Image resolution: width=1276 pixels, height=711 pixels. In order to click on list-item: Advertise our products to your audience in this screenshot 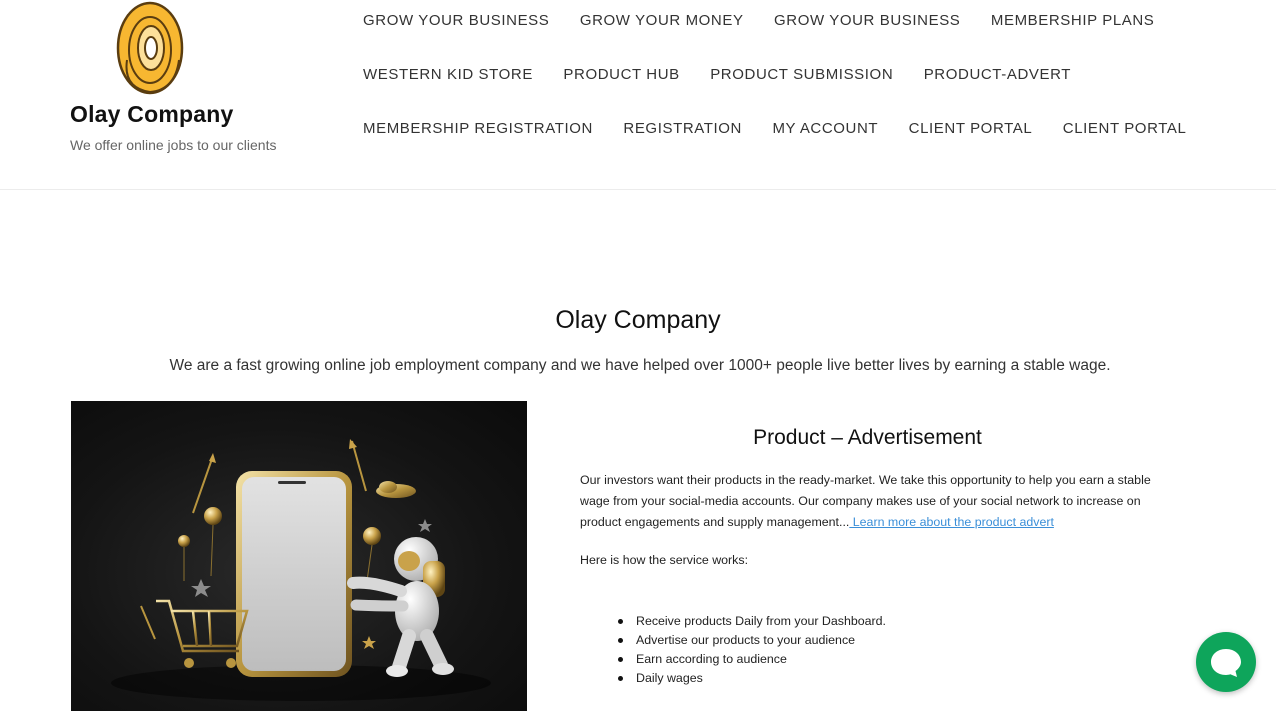, I will do `click(752, 640)`.